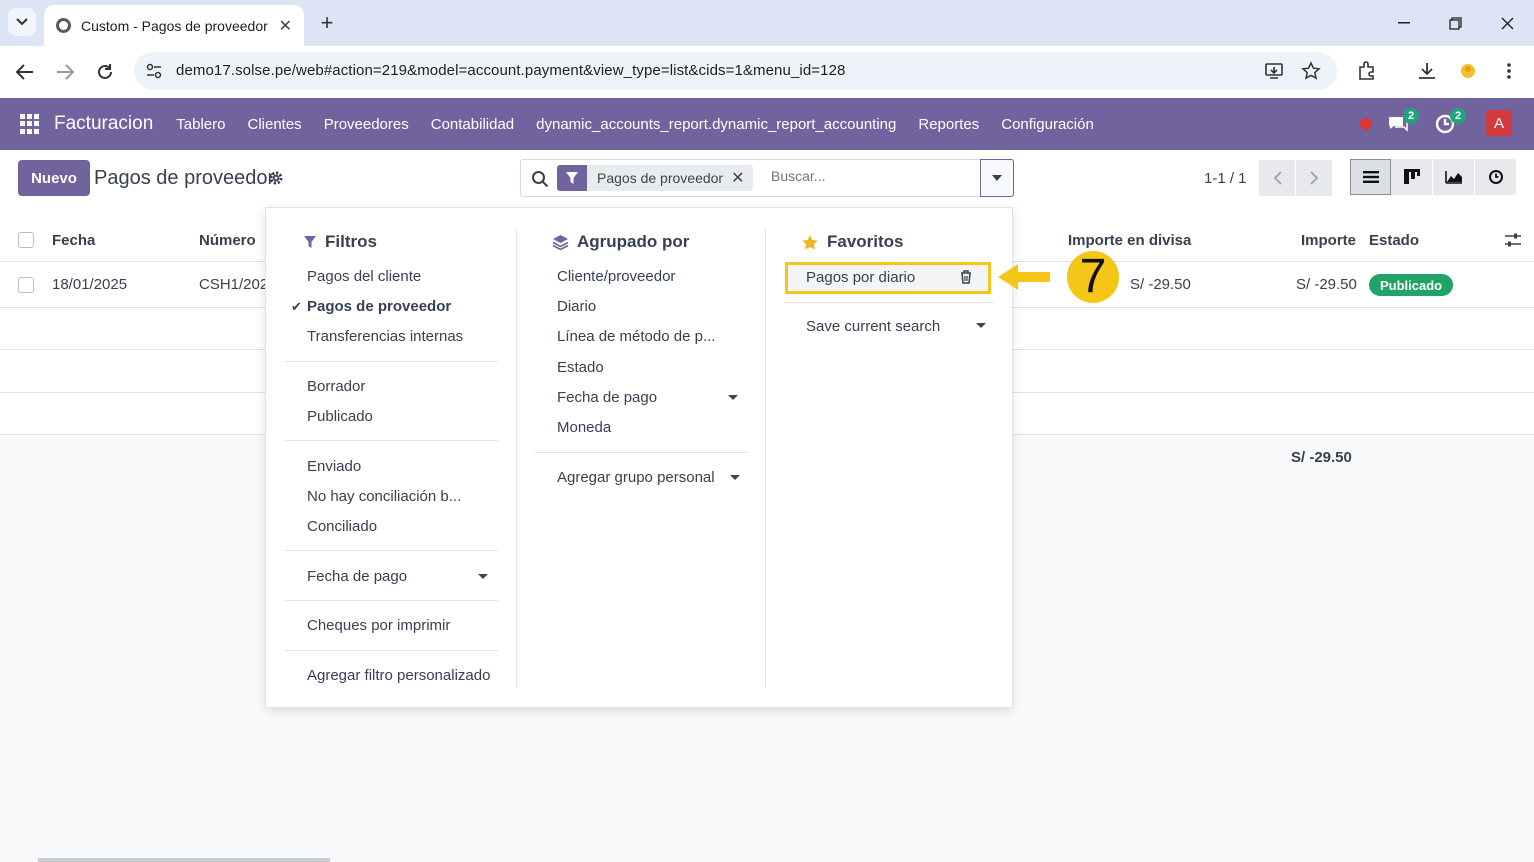  What do you see at coordinates (351, 241) in the screenshot?
I see `filters-title: Filtros` at bounding box center [351, 241].